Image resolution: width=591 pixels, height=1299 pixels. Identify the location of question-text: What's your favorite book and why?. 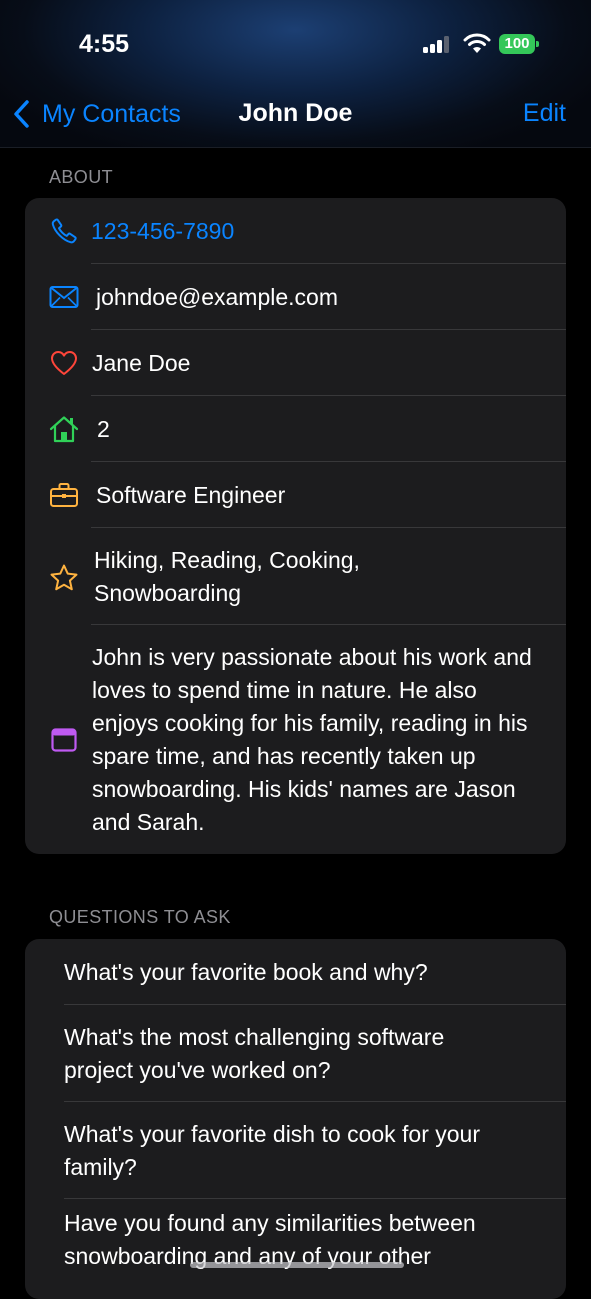
(246, 971).